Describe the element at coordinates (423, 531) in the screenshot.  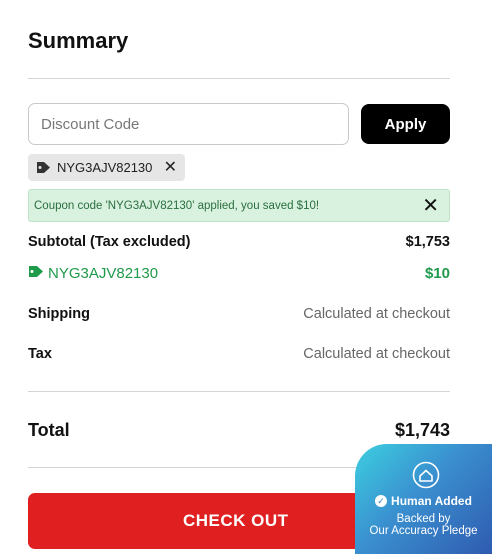
I see `badge-line-3: Our Accuracy Pledge` at that location.